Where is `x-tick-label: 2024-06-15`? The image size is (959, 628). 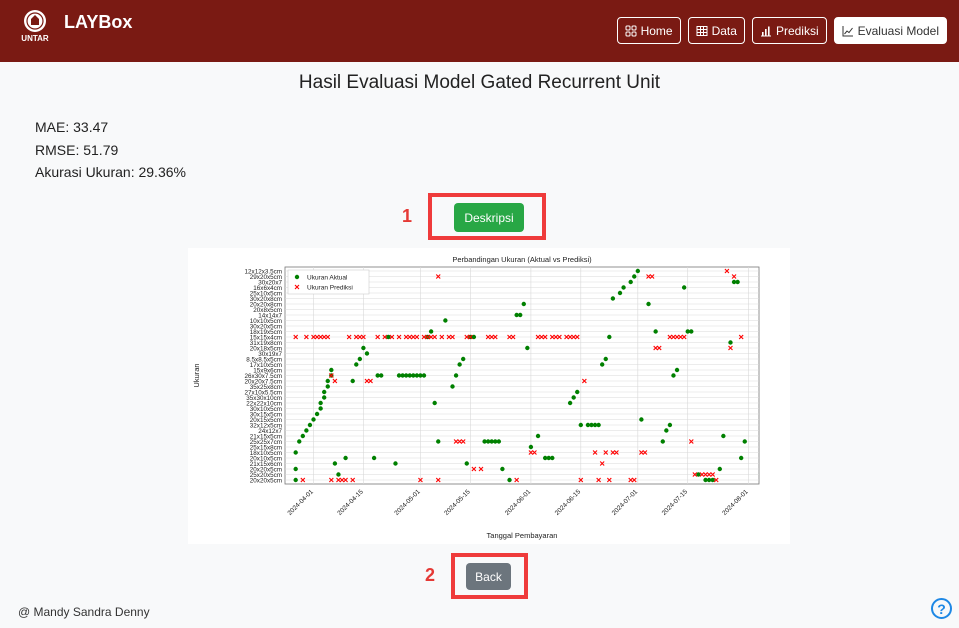 x-tick-label: 2024-06-15 is located at coordinates (568, 502).